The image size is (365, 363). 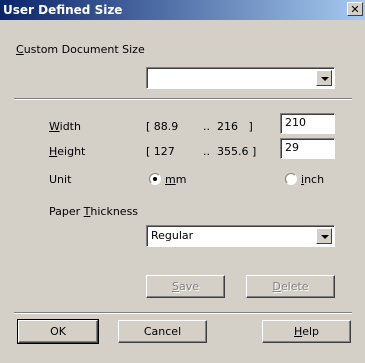 I want to click on width-range-max: 216 ], so click(x=235, y=126).